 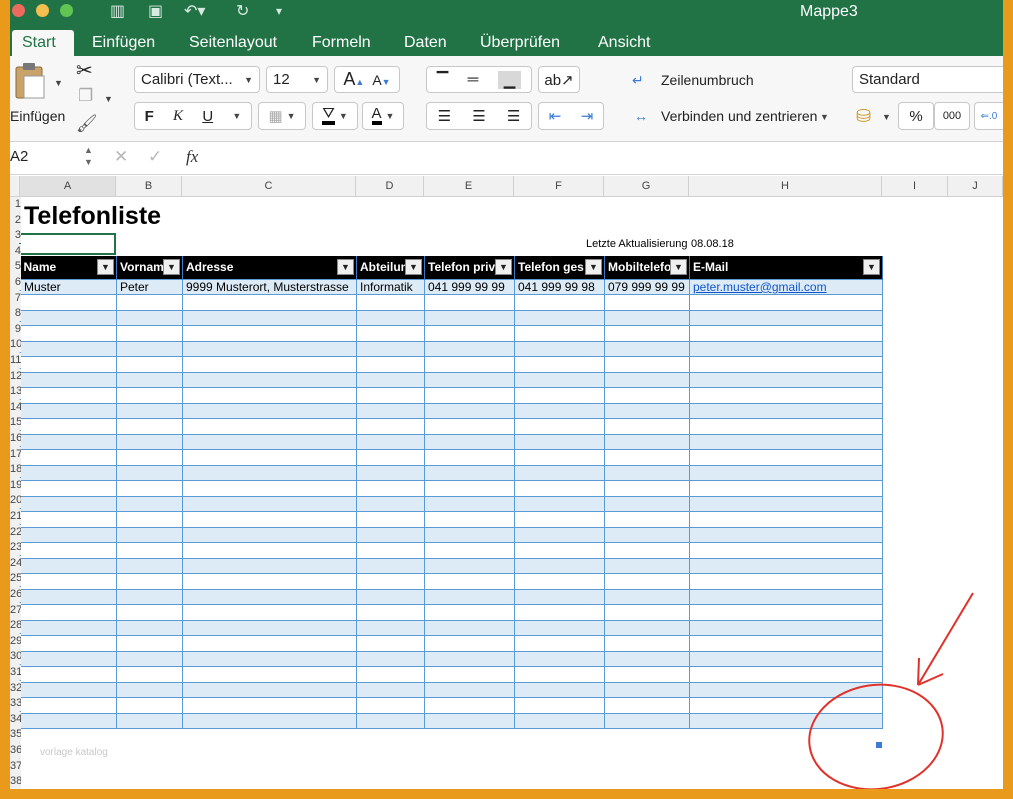 I want to click on row-header: 10, so click(x=15, y=345).